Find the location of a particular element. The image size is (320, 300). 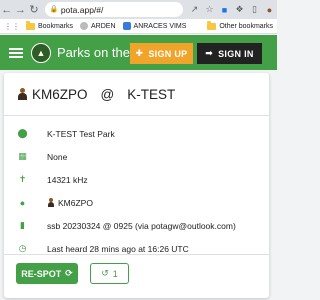

frequency-row: ✝ 14321 kHz is located at coordinates (136, 179).